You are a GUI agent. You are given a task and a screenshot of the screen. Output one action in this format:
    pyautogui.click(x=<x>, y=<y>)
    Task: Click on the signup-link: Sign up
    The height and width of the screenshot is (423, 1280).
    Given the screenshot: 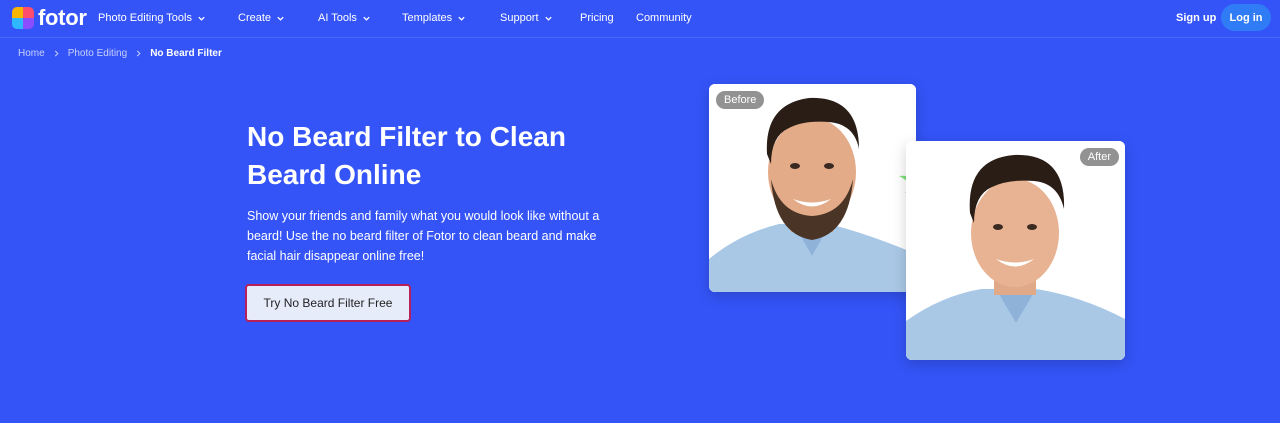 What is the action you would take?
    pyautogui.click(x=1196, y=18)
    